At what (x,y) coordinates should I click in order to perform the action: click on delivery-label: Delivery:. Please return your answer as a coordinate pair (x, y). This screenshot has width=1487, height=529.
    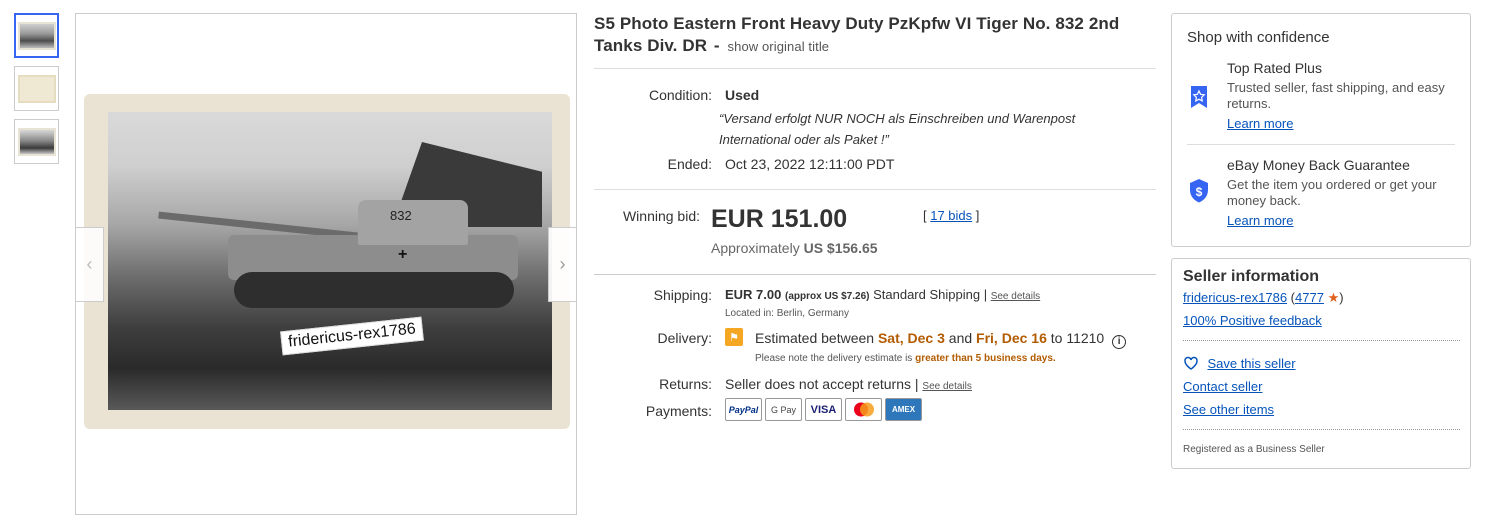
    Looking at the image, I should click on (684, 338).